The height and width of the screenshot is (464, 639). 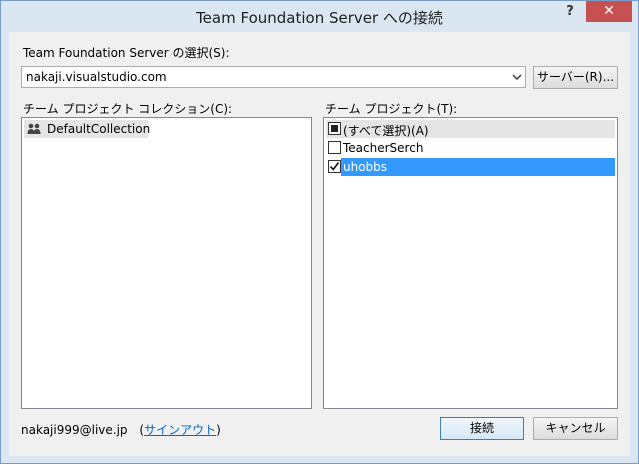 What do you see at coordinates (74, 430) in the screenshot?
I see `account-email: nakaji999@live.jp` at bounding box center [74, 430].